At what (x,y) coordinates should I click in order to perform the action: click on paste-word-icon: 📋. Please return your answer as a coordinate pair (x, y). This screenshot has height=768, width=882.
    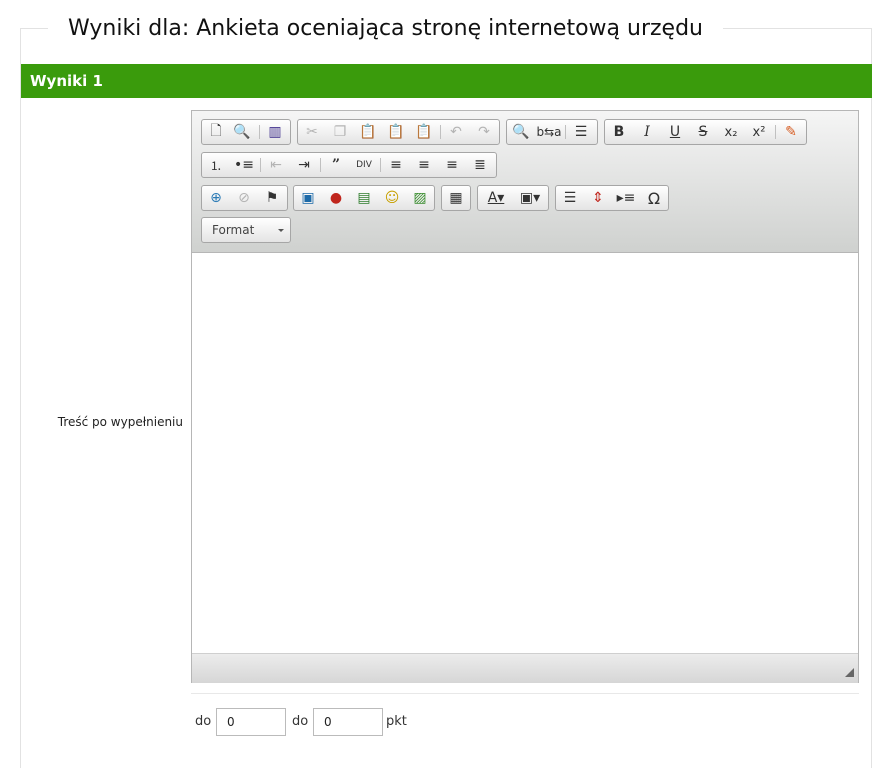
    Looking at the image, I should click on (424, 132).